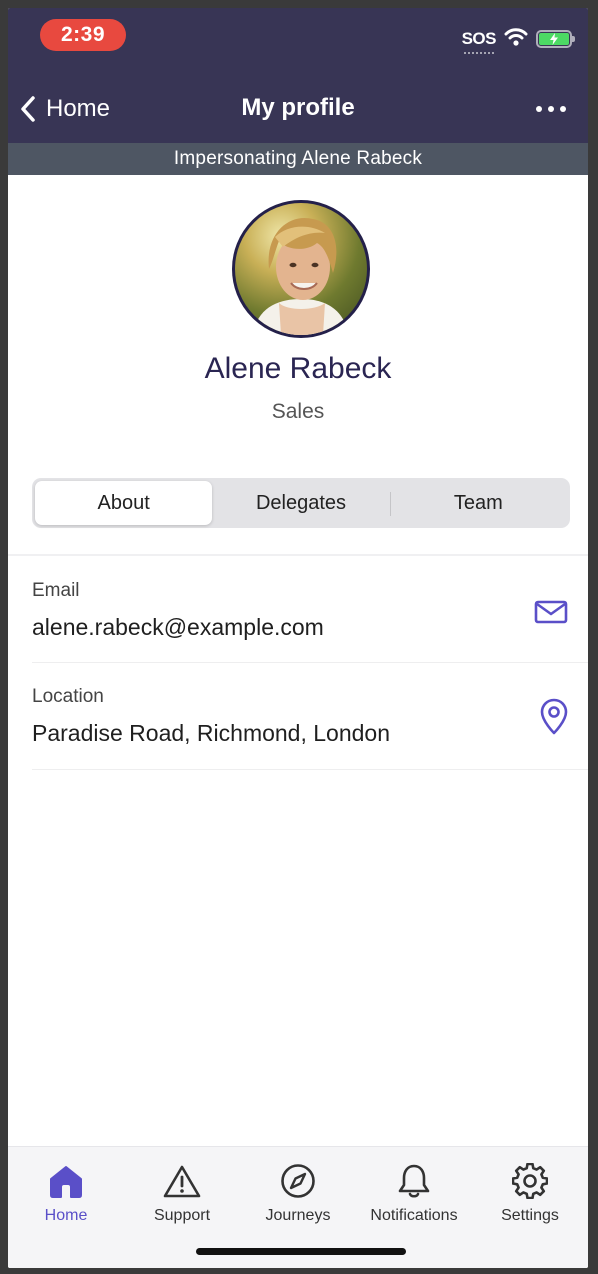 Image resolution: width=598 pixels, height=1274 pixels. I want to click on compass-icon, so click(298, 1181).